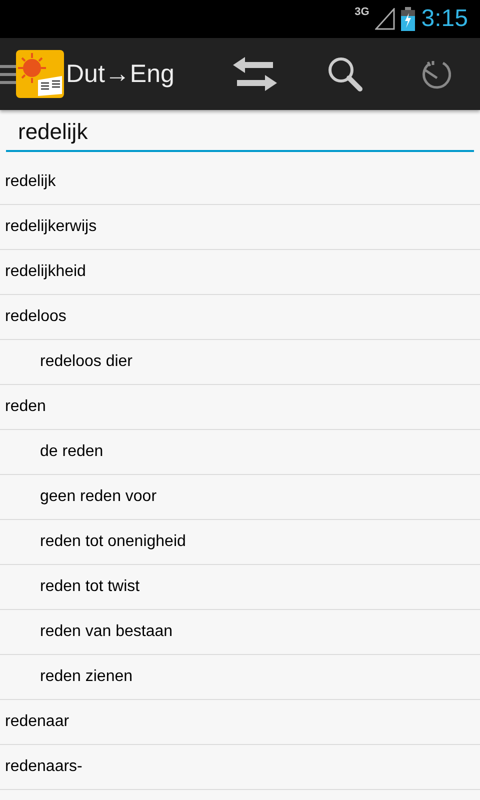 The image size is (480, 800). Describe the element at coordinates (240, 632) in the screenshot. I see `phrase-row: reden van bestaan` at that location.